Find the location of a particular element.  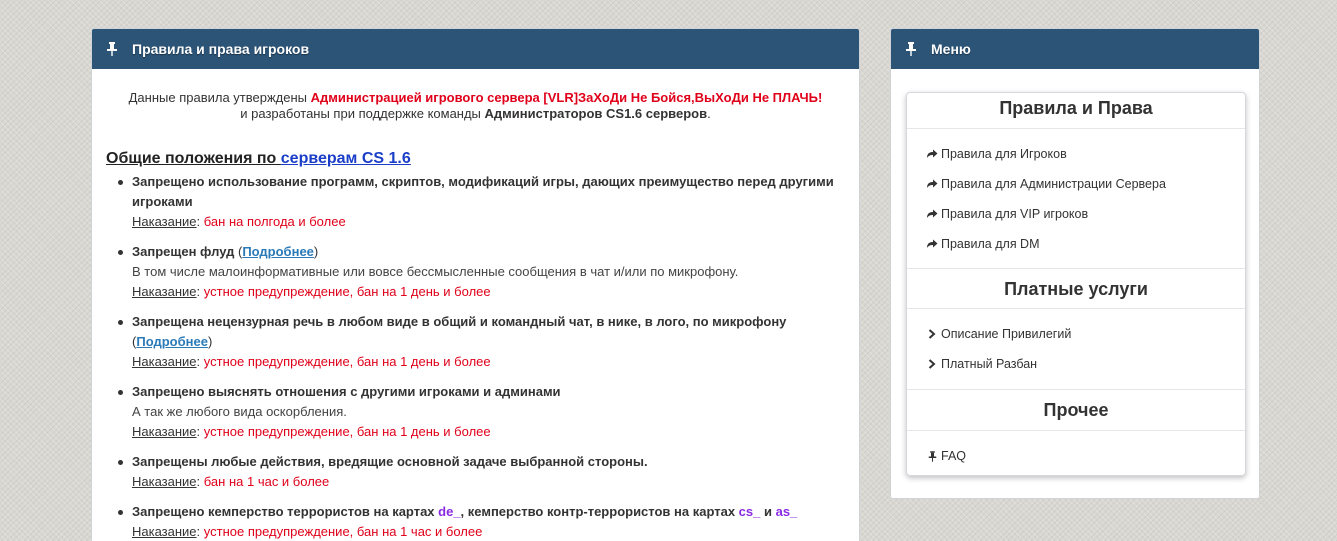

menu-group-paid: Описание Привилегий Платный Разбан is located at coordinates (1076, 349).